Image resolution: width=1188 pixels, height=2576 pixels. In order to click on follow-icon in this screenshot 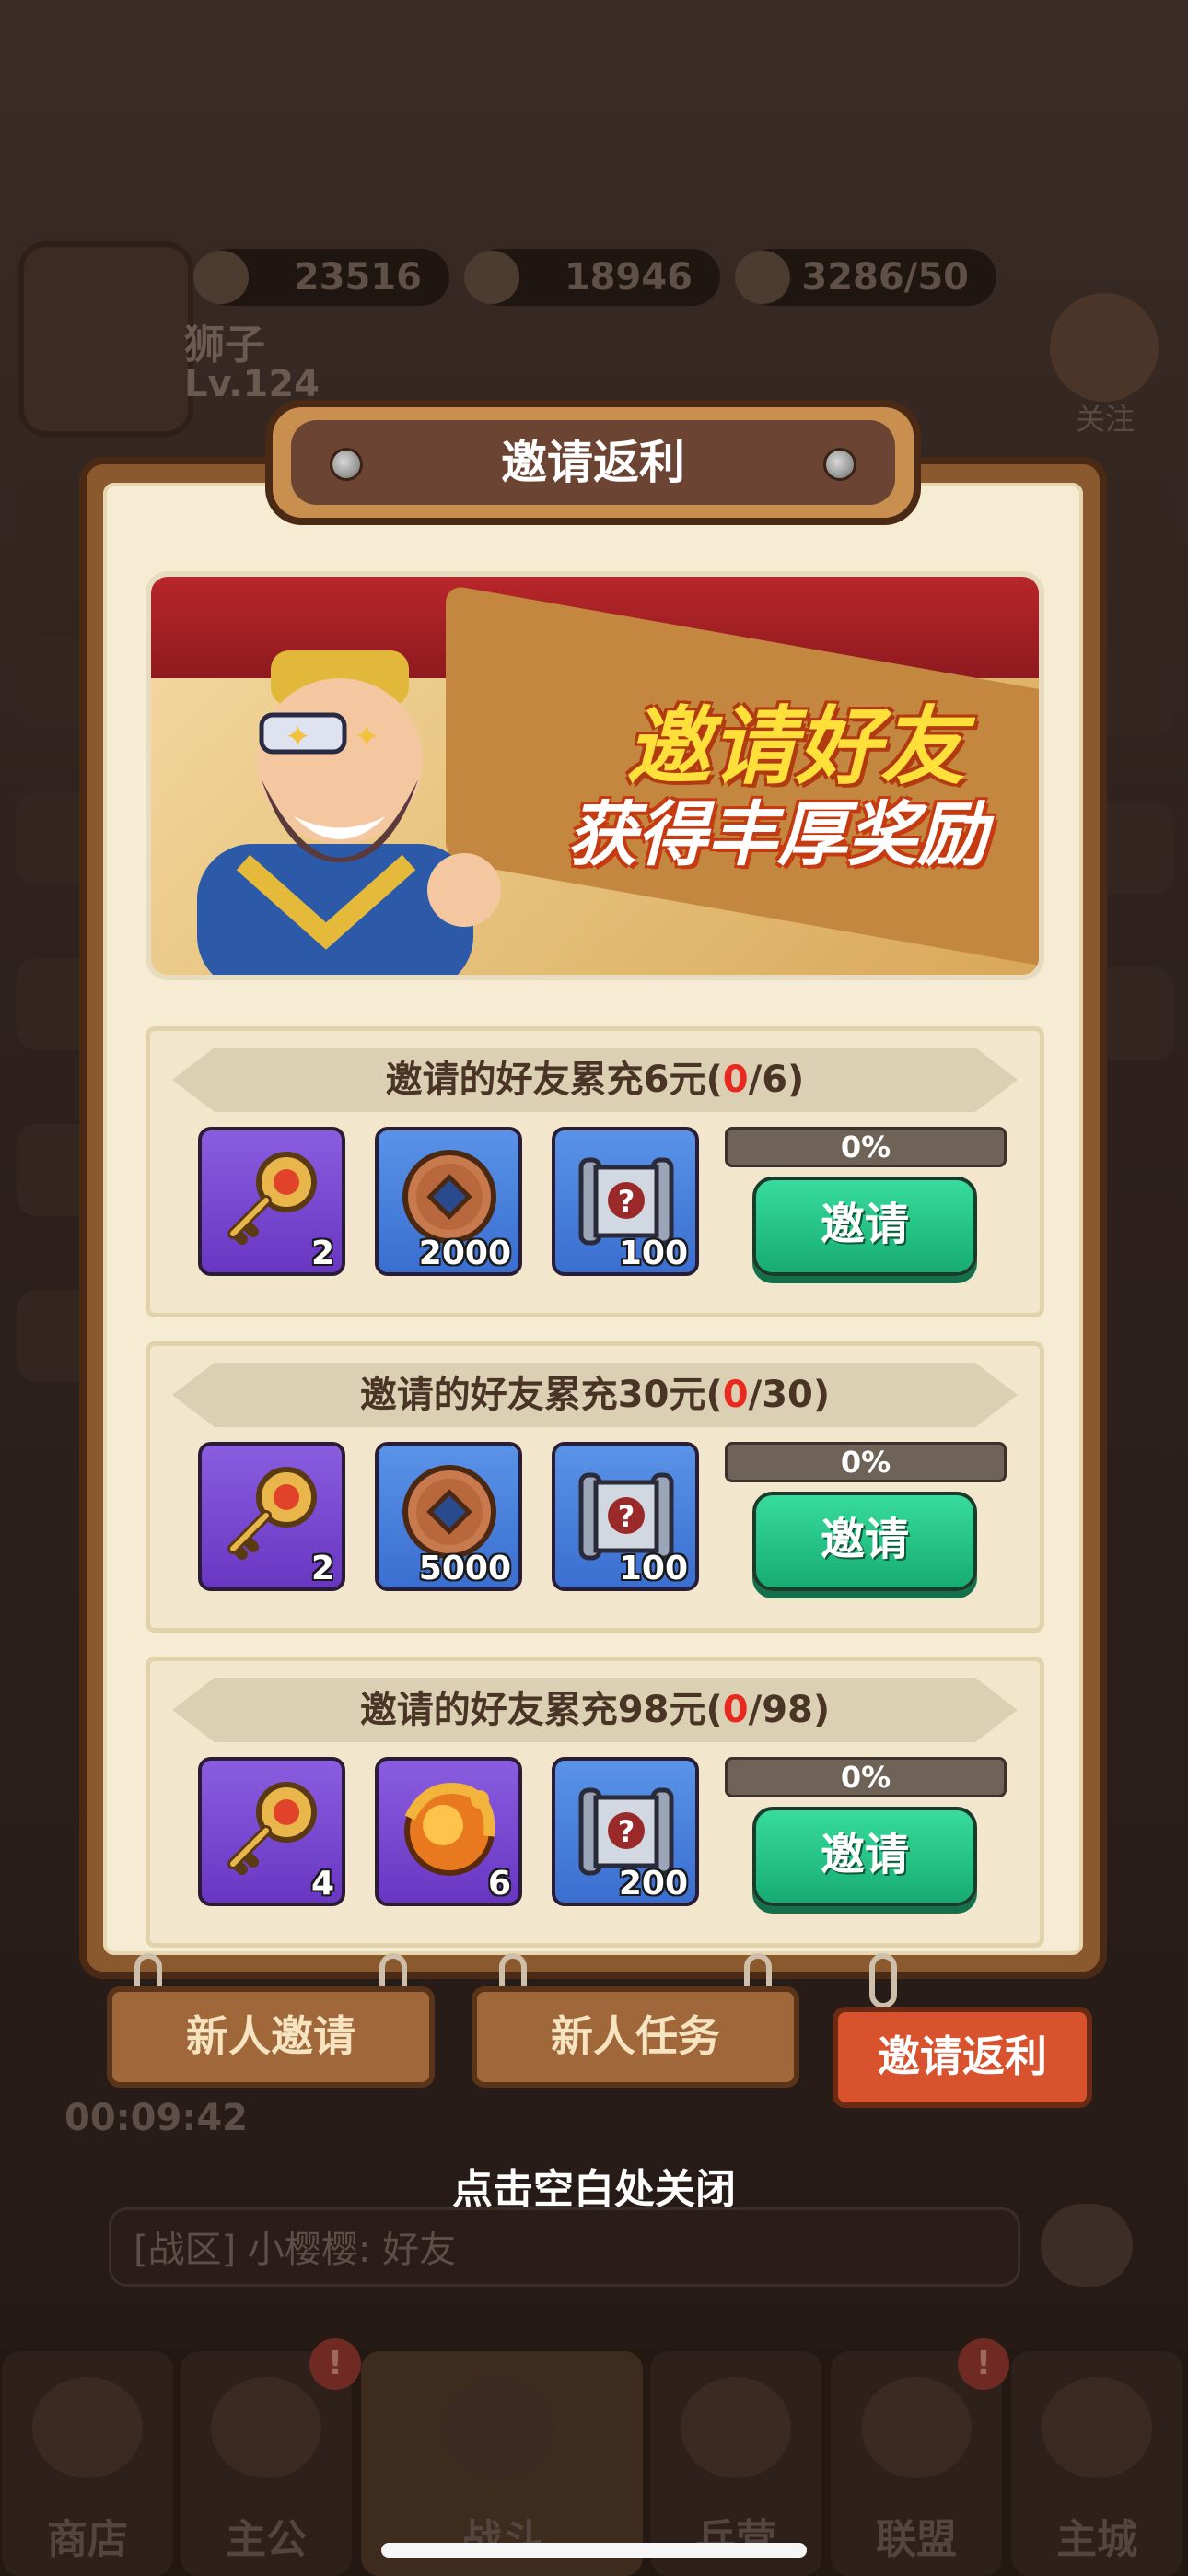, I will do `click(1104, 347)`.